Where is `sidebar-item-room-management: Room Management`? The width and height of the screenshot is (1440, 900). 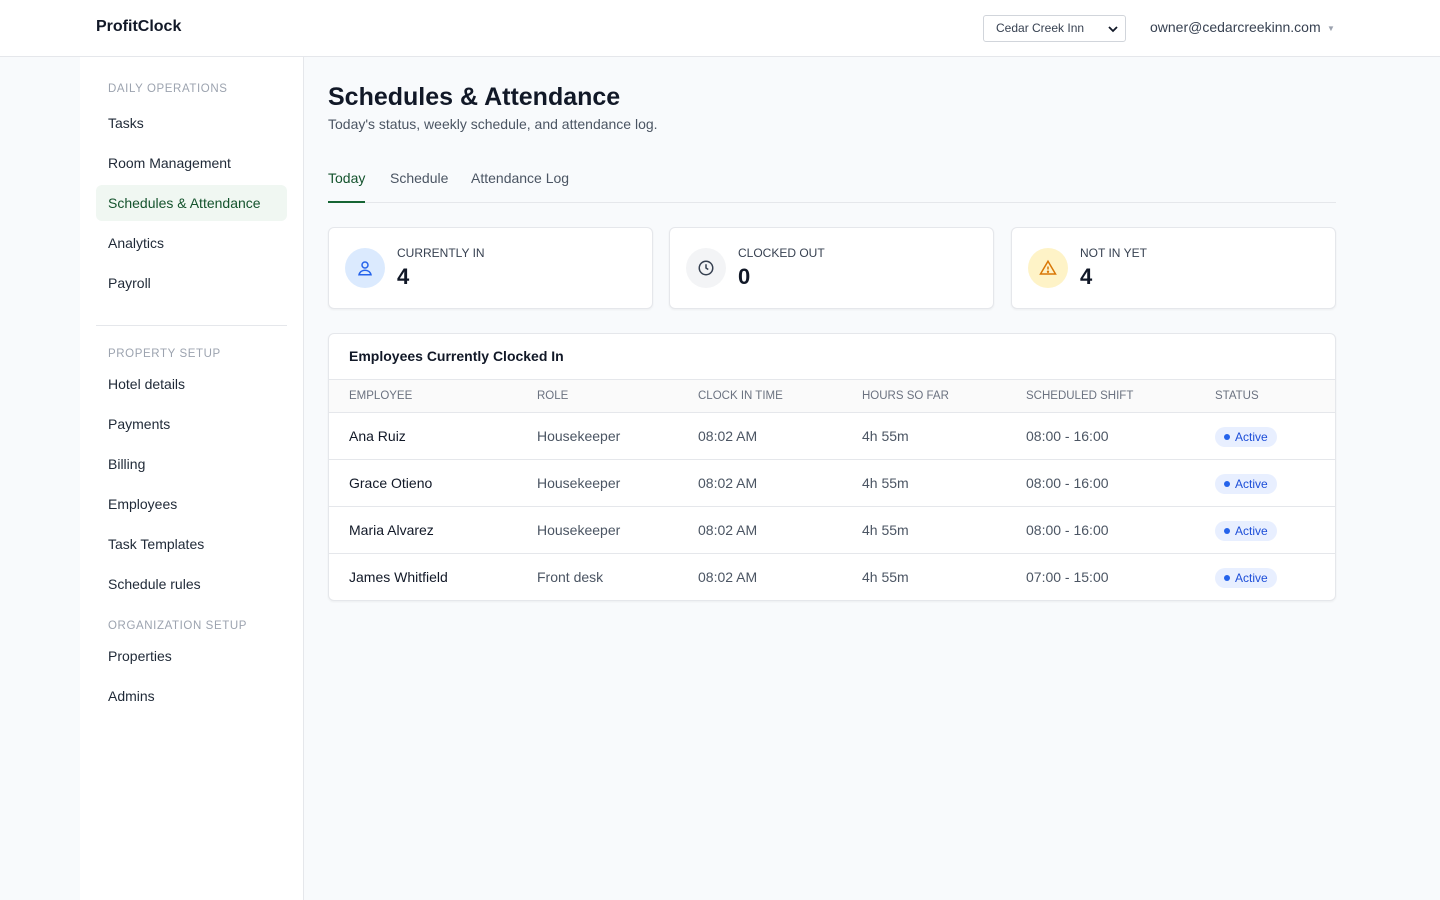
sidebar-item-room-management: Room Management is located at coordinates (191, 163).